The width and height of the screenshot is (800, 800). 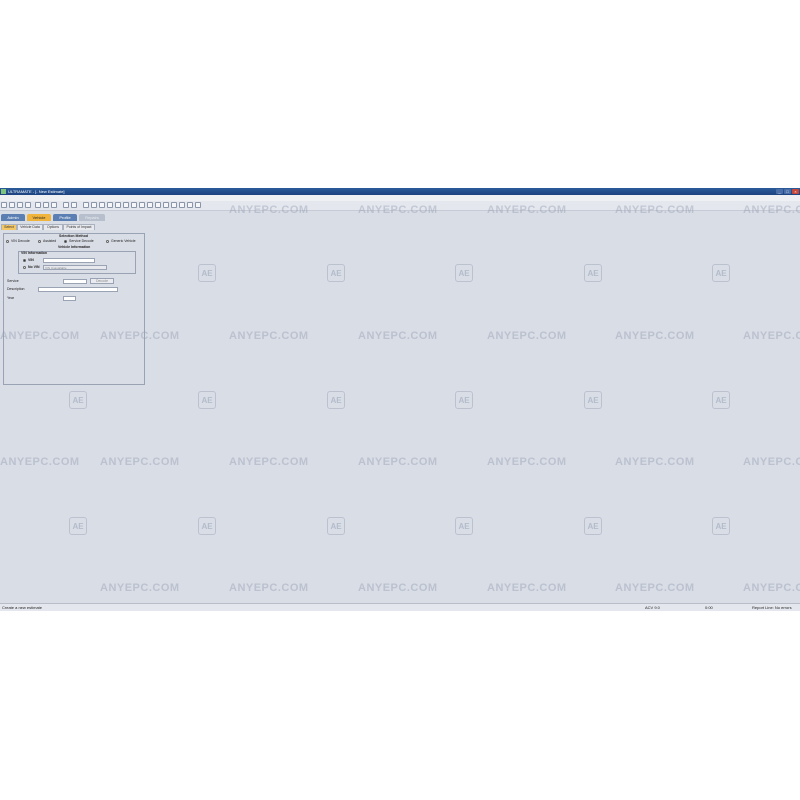 I want to click on app-logo-icon, so click(x=3, y=191).